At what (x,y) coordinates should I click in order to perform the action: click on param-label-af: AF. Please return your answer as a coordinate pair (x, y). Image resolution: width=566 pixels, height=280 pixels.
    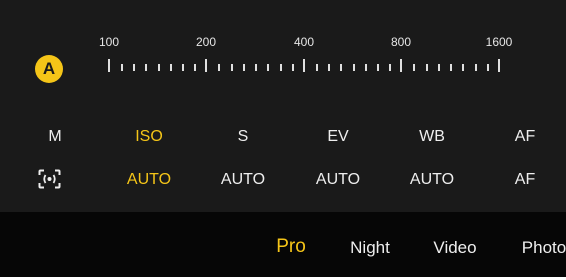
    Looking at the image, I should click on (525, 137).